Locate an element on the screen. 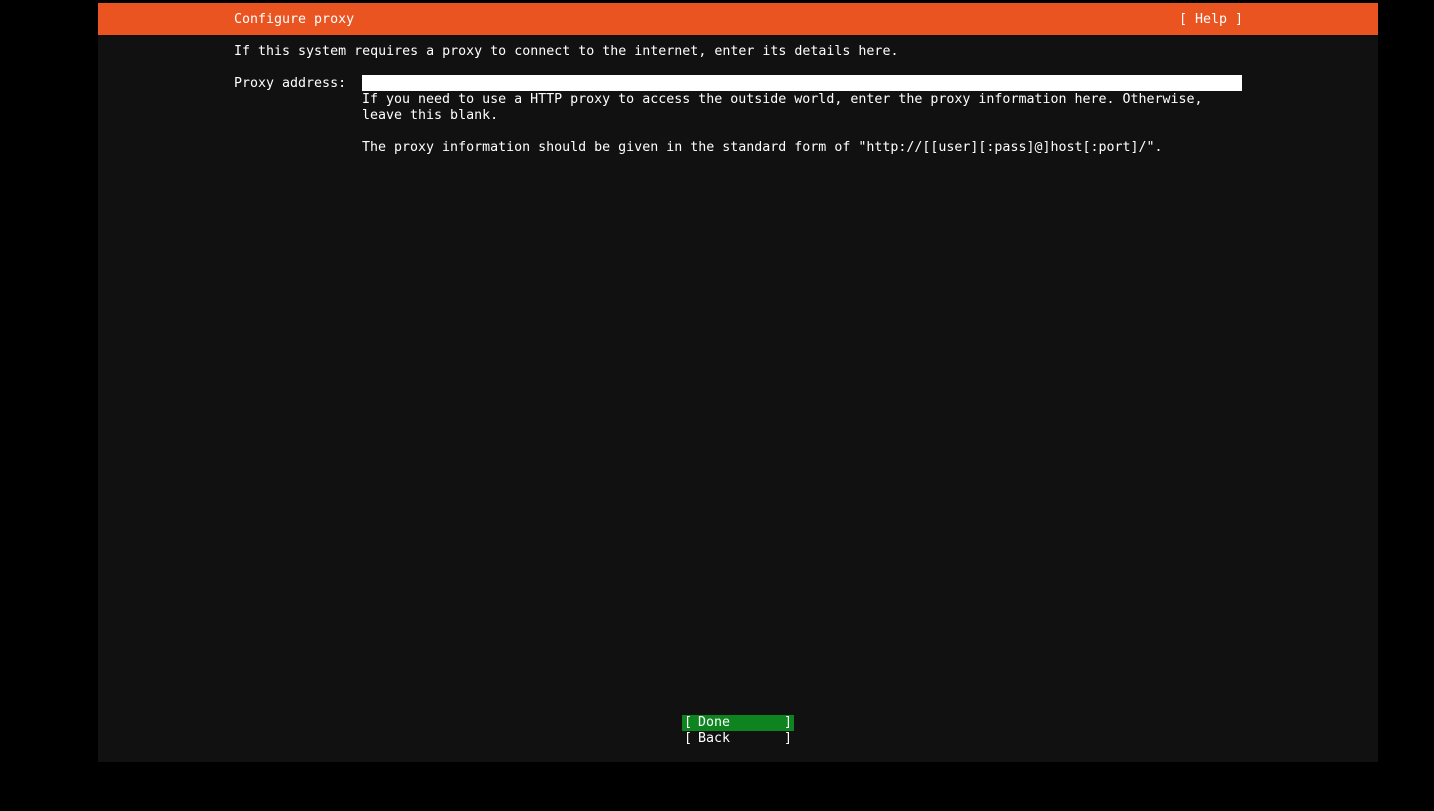 The width and height of the screenshot is (1434, 811). done-button-close-bracket: ] is located at coordinates (787, 722).